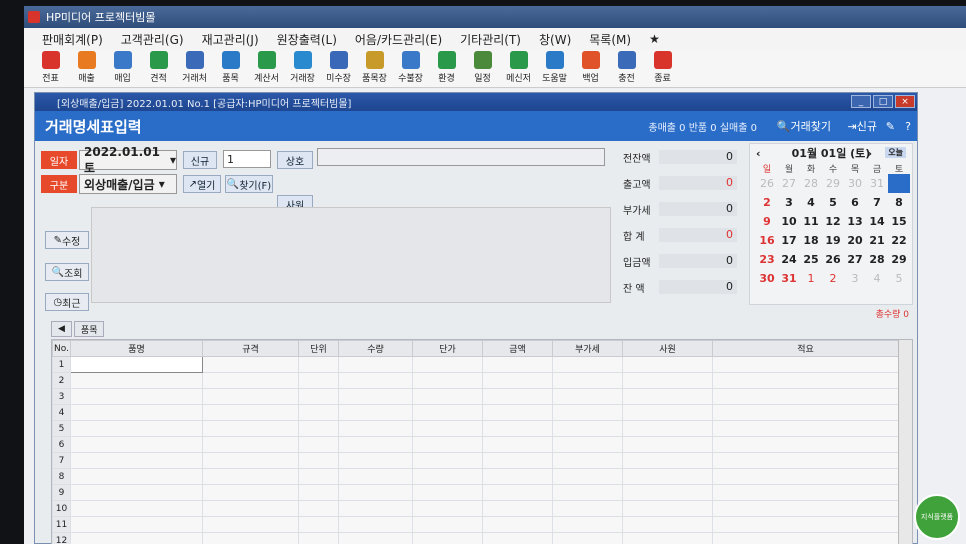  I want to click on calendar-day: 12, so click(833, 221).